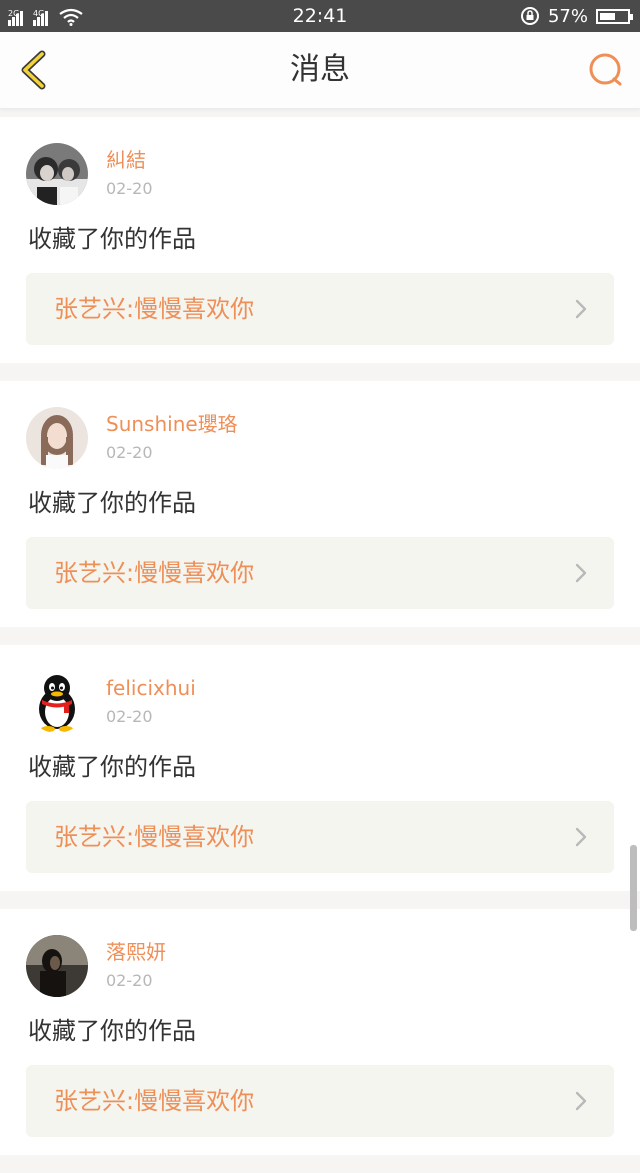 The height and width of the screenshot is (1173, 640). I want to click on scrollbar, so click(633, 888).